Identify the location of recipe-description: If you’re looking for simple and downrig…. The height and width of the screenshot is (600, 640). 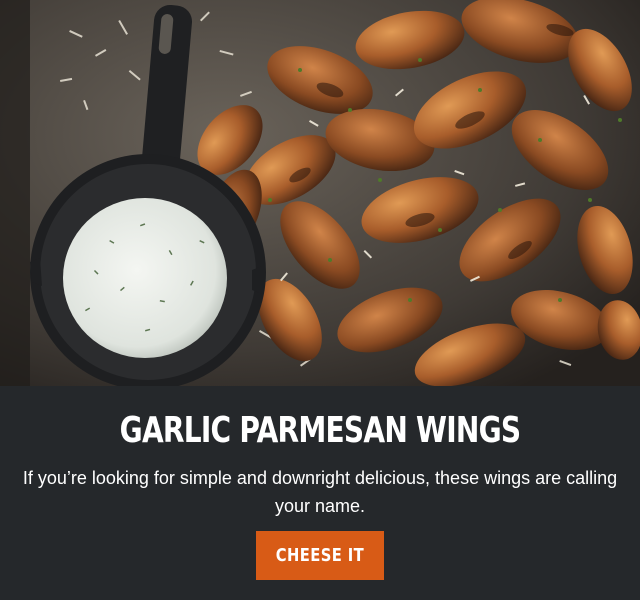
(320, 492).